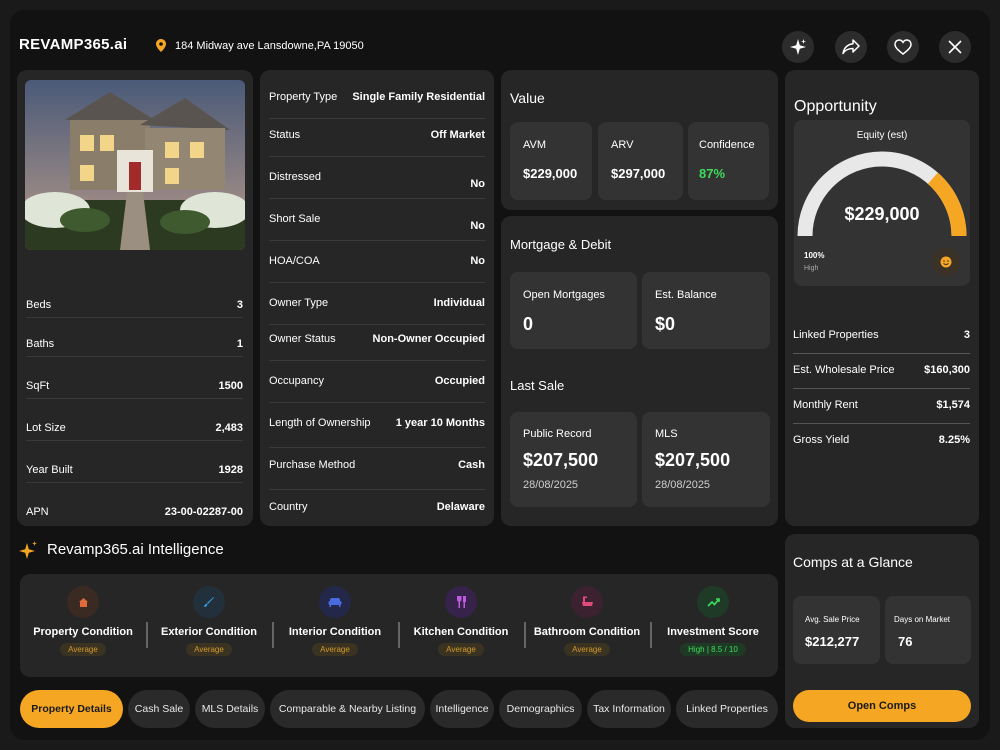  I want to click on tab-property-details: Property Details, so click(71, 709).